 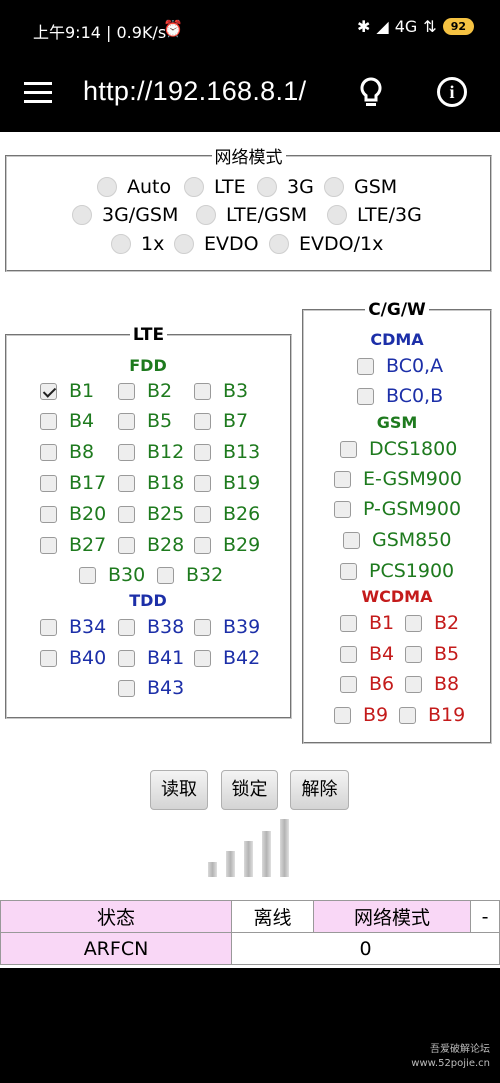 What do you see at coordinates (151, 545) in the screenshot?
I see `band-option: B28` at bounding box center [151, 545].